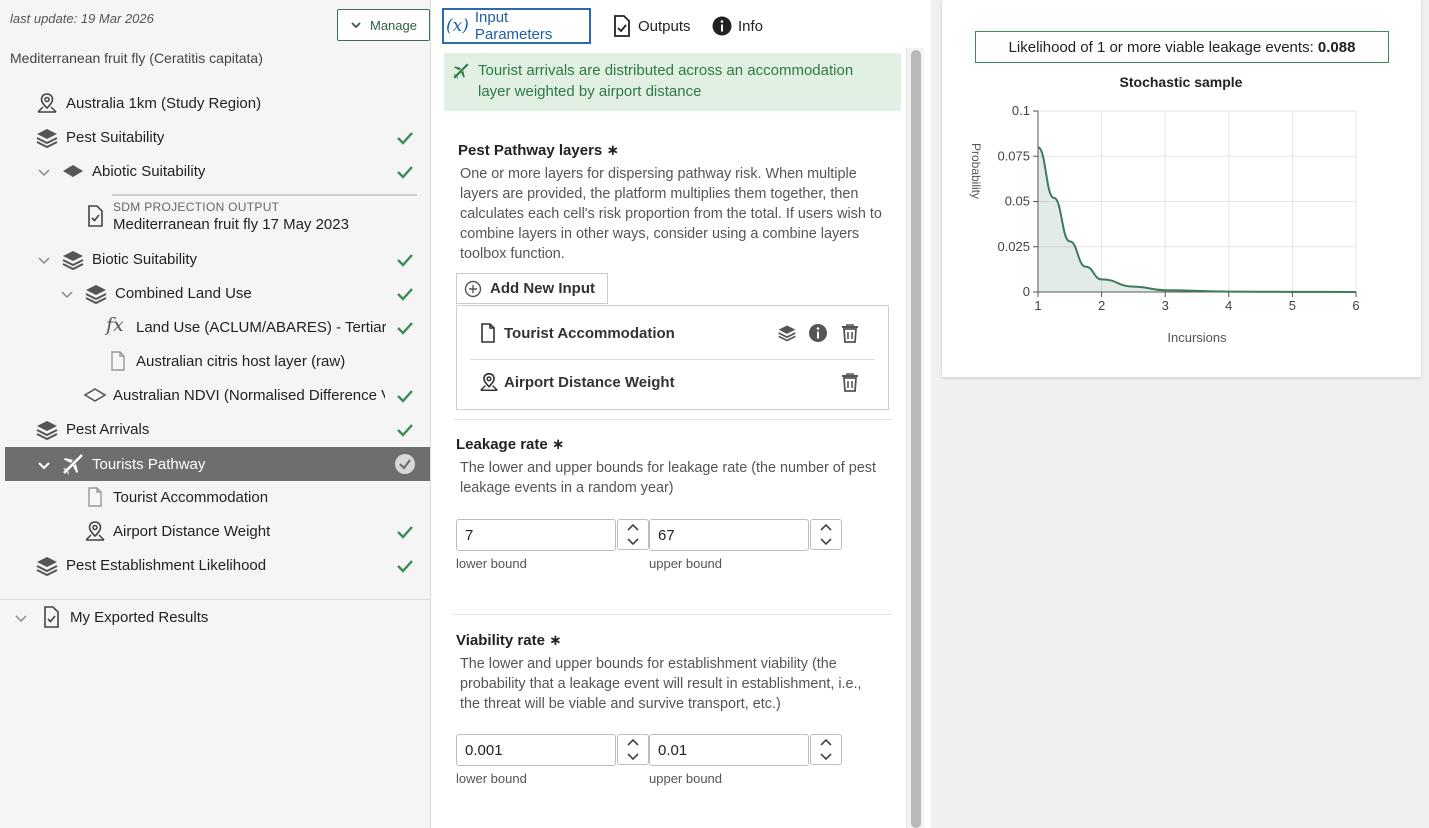  I want to click on pathway-layers-title: Pest Pathway layers, so click(530, 150).